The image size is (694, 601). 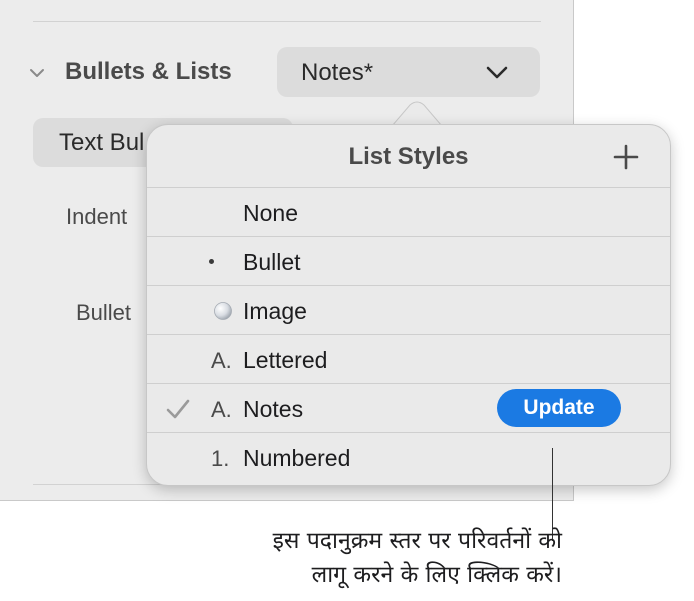 What do you see at coordinates (178, 409) in the screenshot?
I see `checkmark-icon` at bounding box center [178, 409].